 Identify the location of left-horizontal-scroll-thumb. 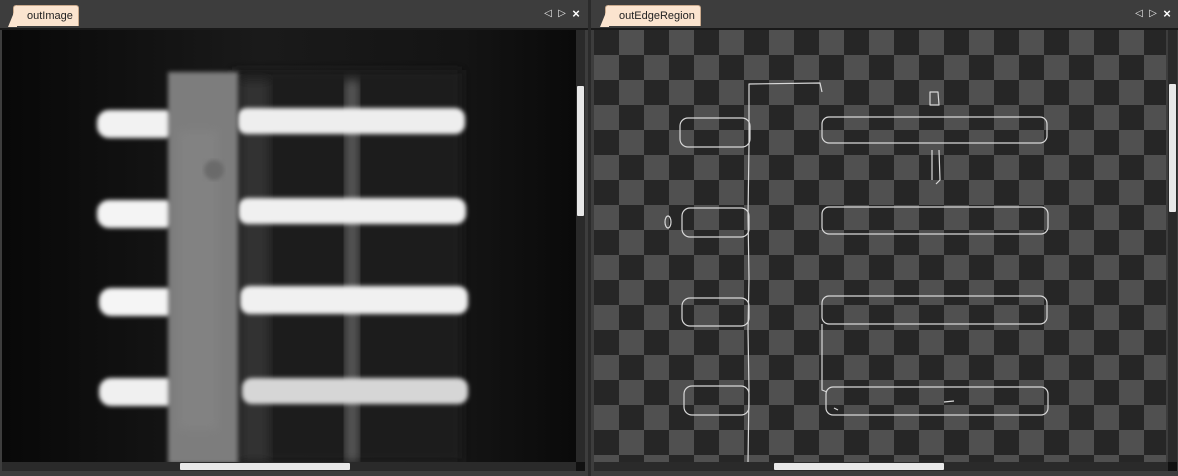
(265, 466).